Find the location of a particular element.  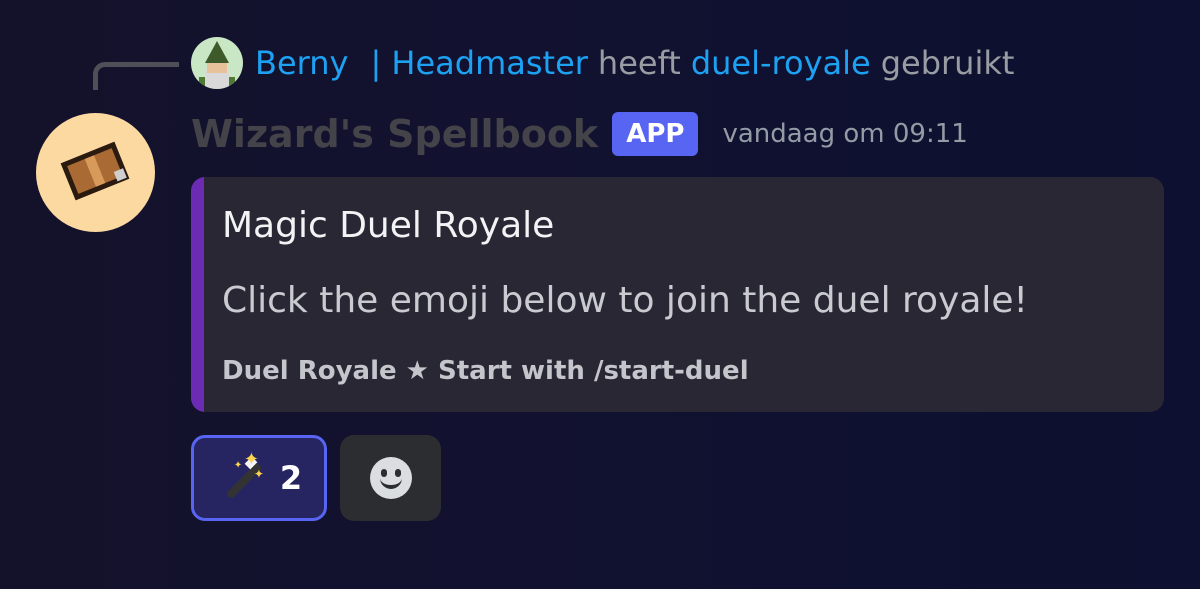

message-timestamp: vandaag om 09:11 is located at coordinates (844, 134).